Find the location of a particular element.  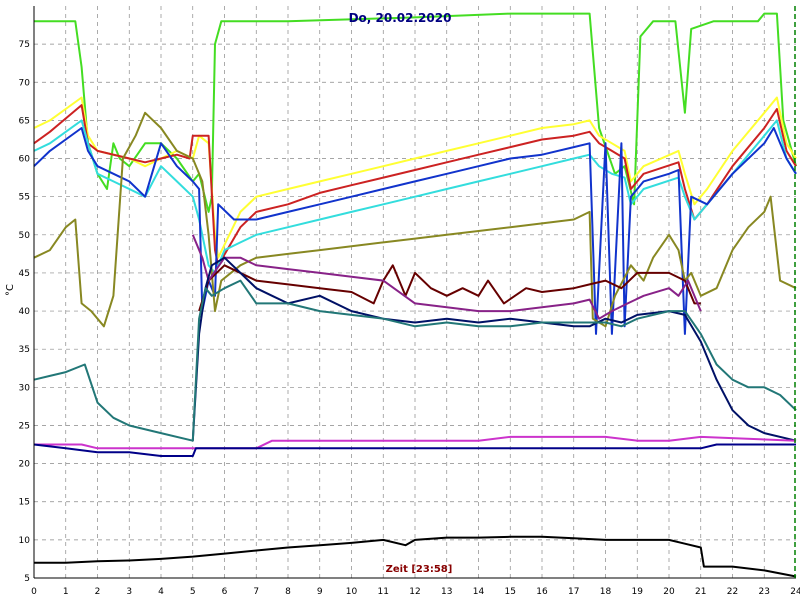

y-tick-label-50: 50 is located at coordinates (25, 236).